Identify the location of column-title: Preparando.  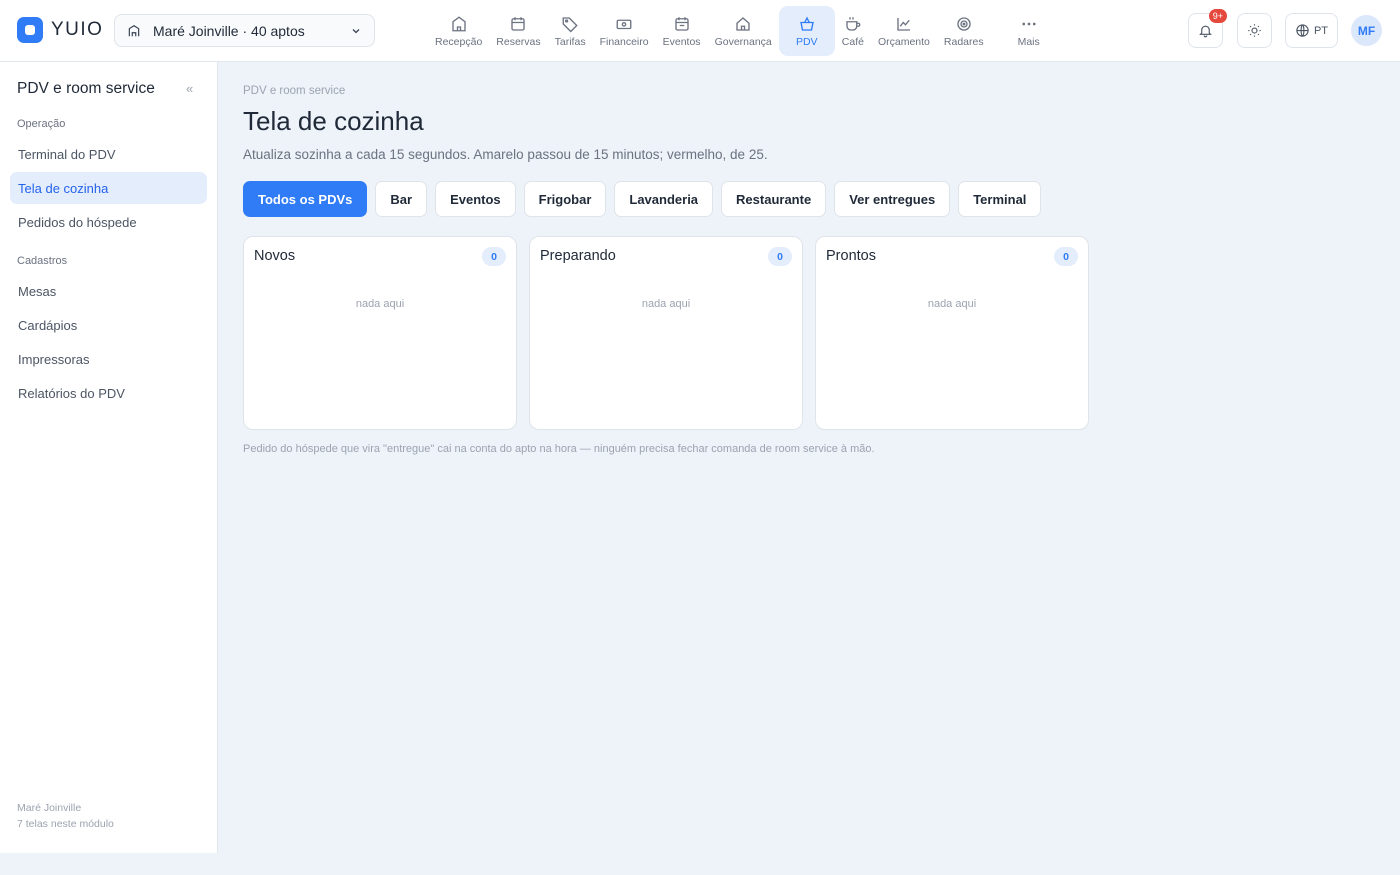
(578, 256).